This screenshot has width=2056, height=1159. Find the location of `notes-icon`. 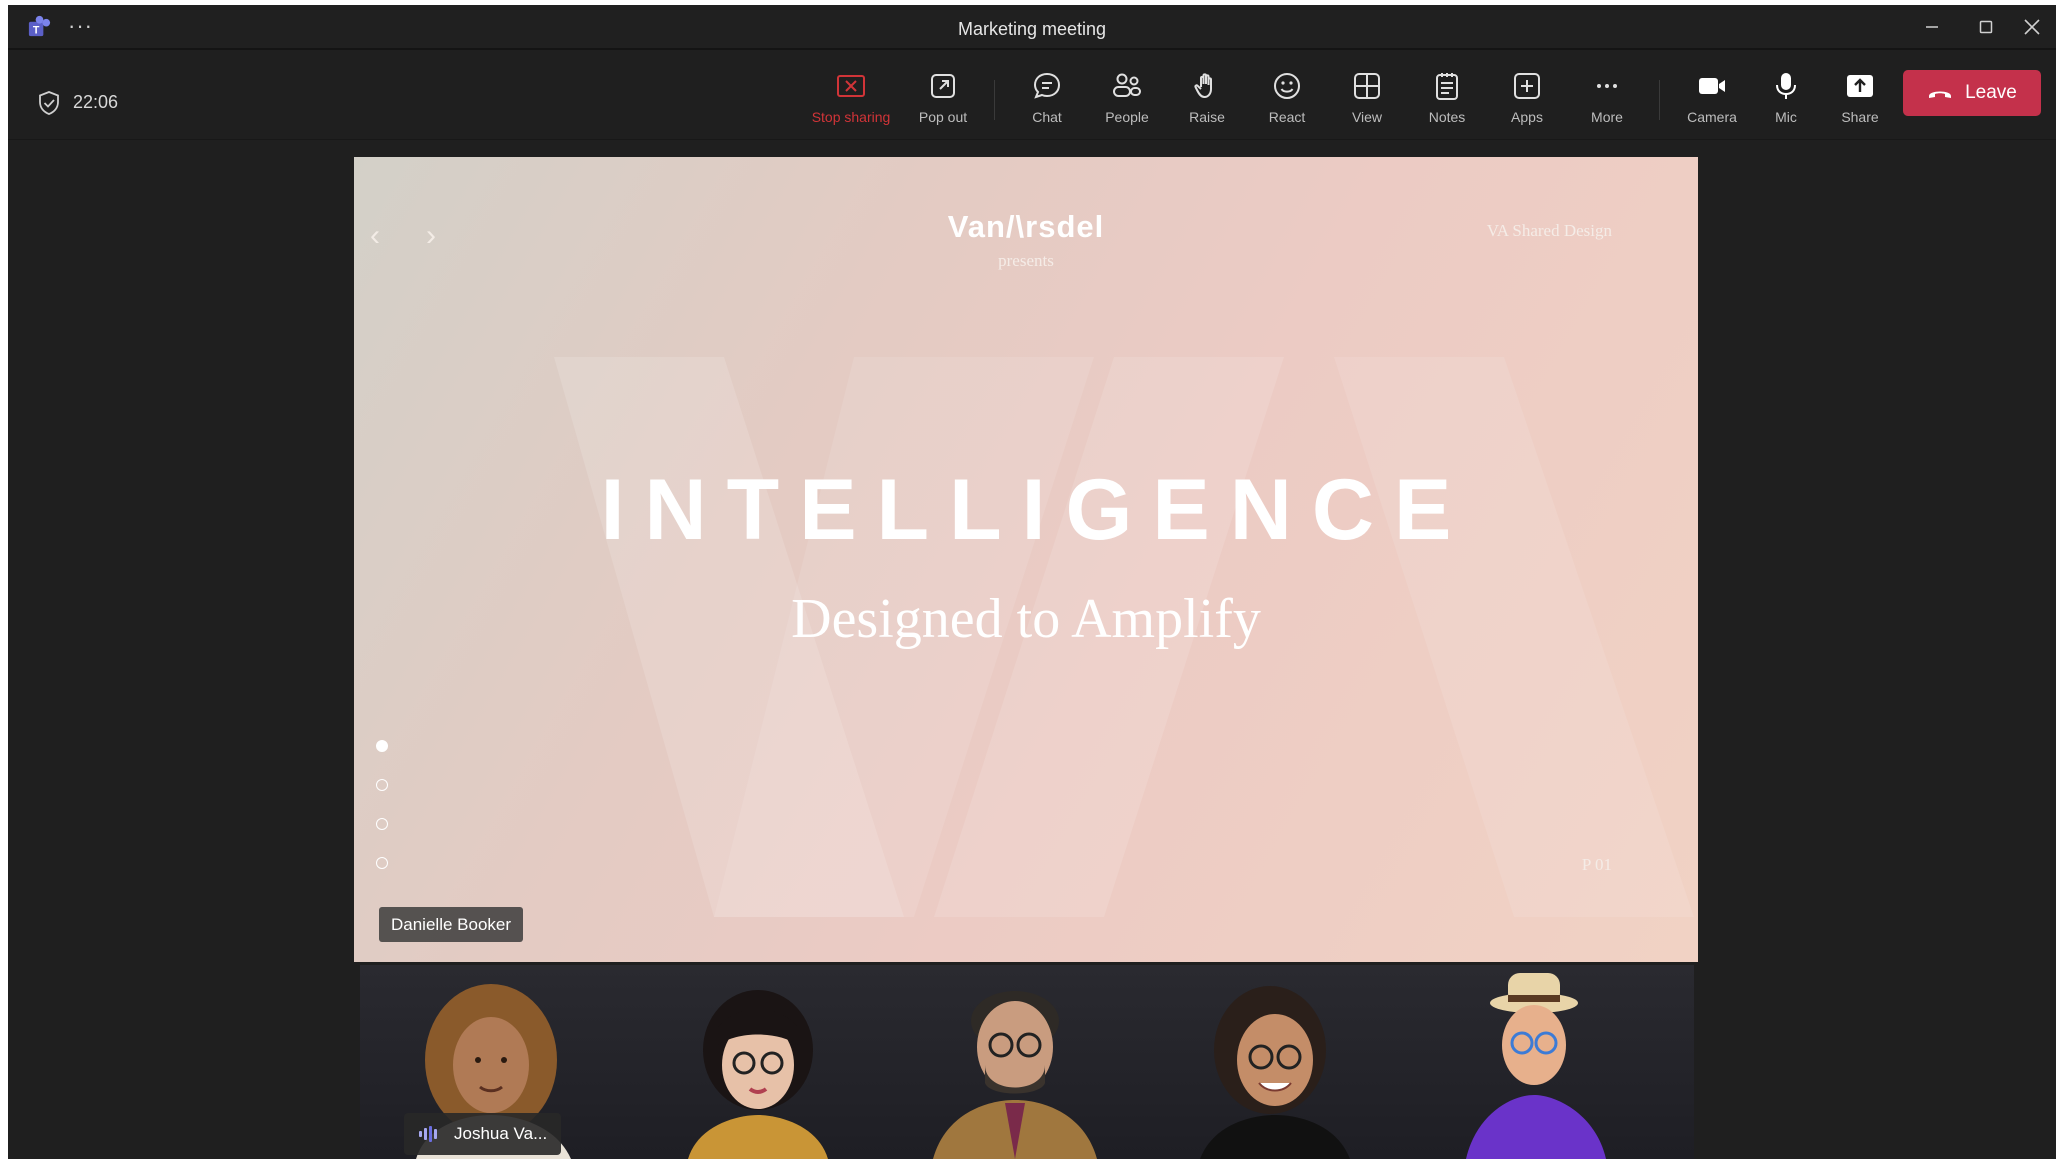

notes-icon is located at coordinates (1447, 86).